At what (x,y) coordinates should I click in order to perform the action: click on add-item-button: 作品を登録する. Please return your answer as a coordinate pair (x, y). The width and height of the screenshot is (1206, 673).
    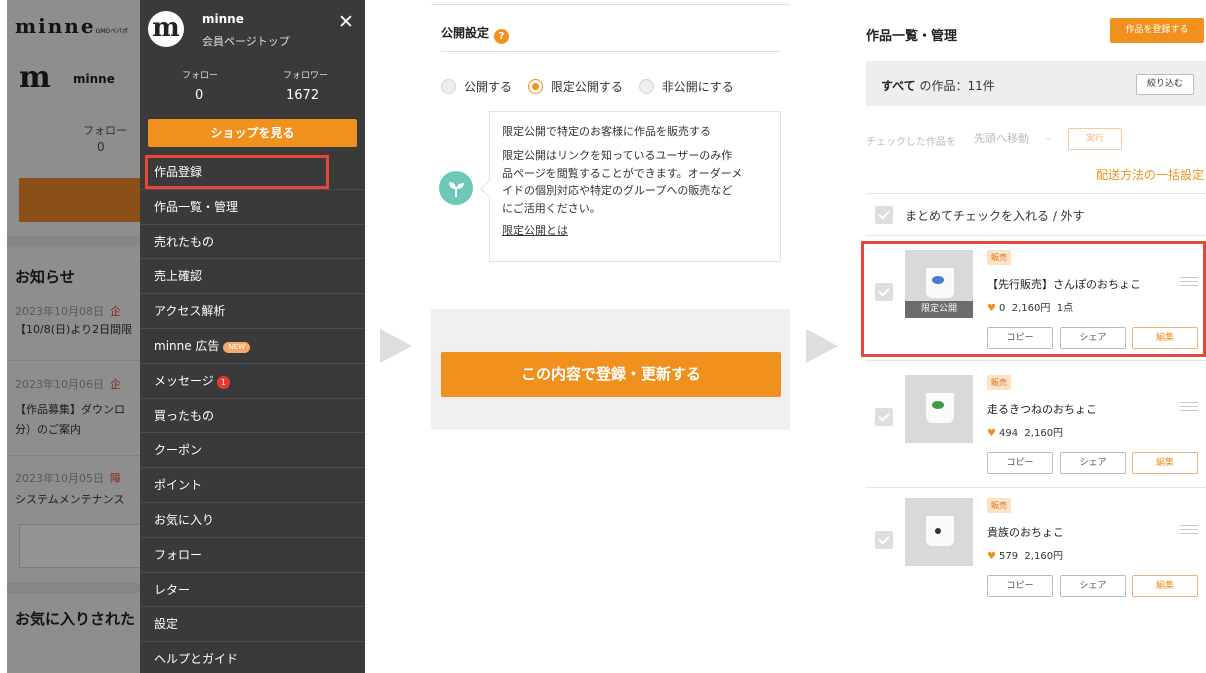
    Looking at the image, I should click on (1157, 30).